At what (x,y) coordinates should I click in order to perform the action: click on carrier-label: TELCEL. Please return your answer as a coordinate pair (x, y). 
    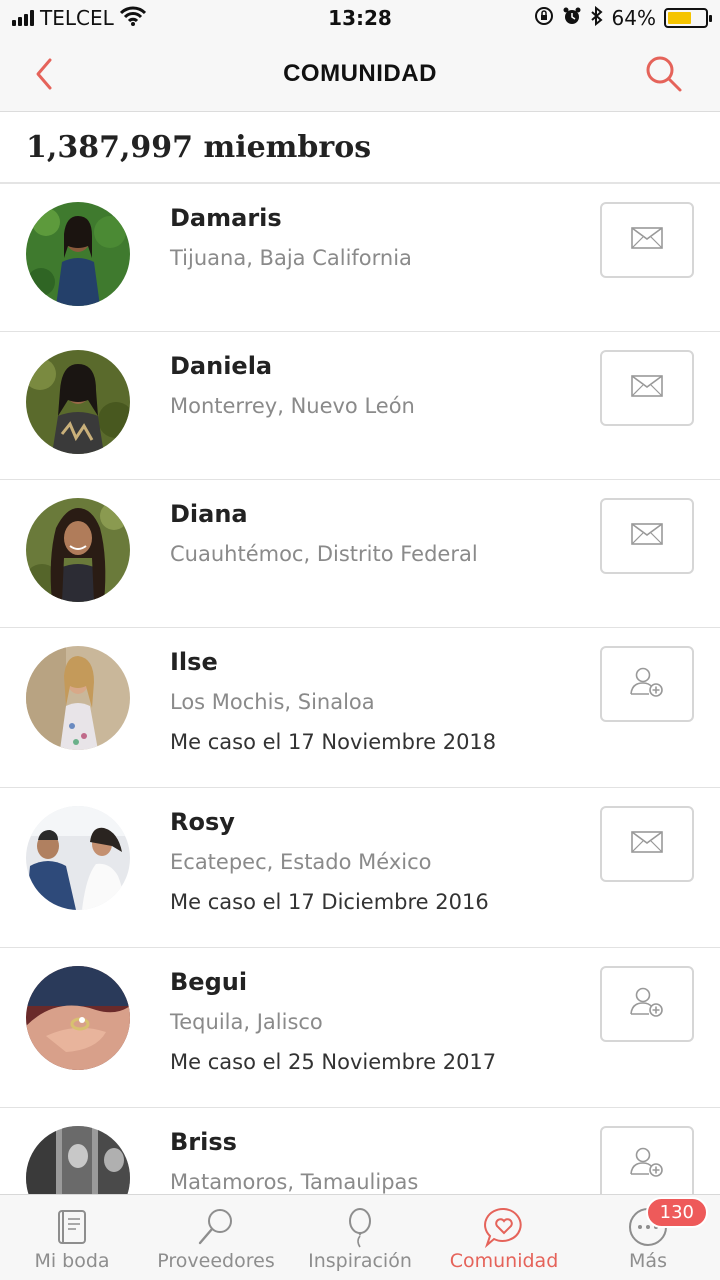
    Looking at the image, I should click on (77, 18).